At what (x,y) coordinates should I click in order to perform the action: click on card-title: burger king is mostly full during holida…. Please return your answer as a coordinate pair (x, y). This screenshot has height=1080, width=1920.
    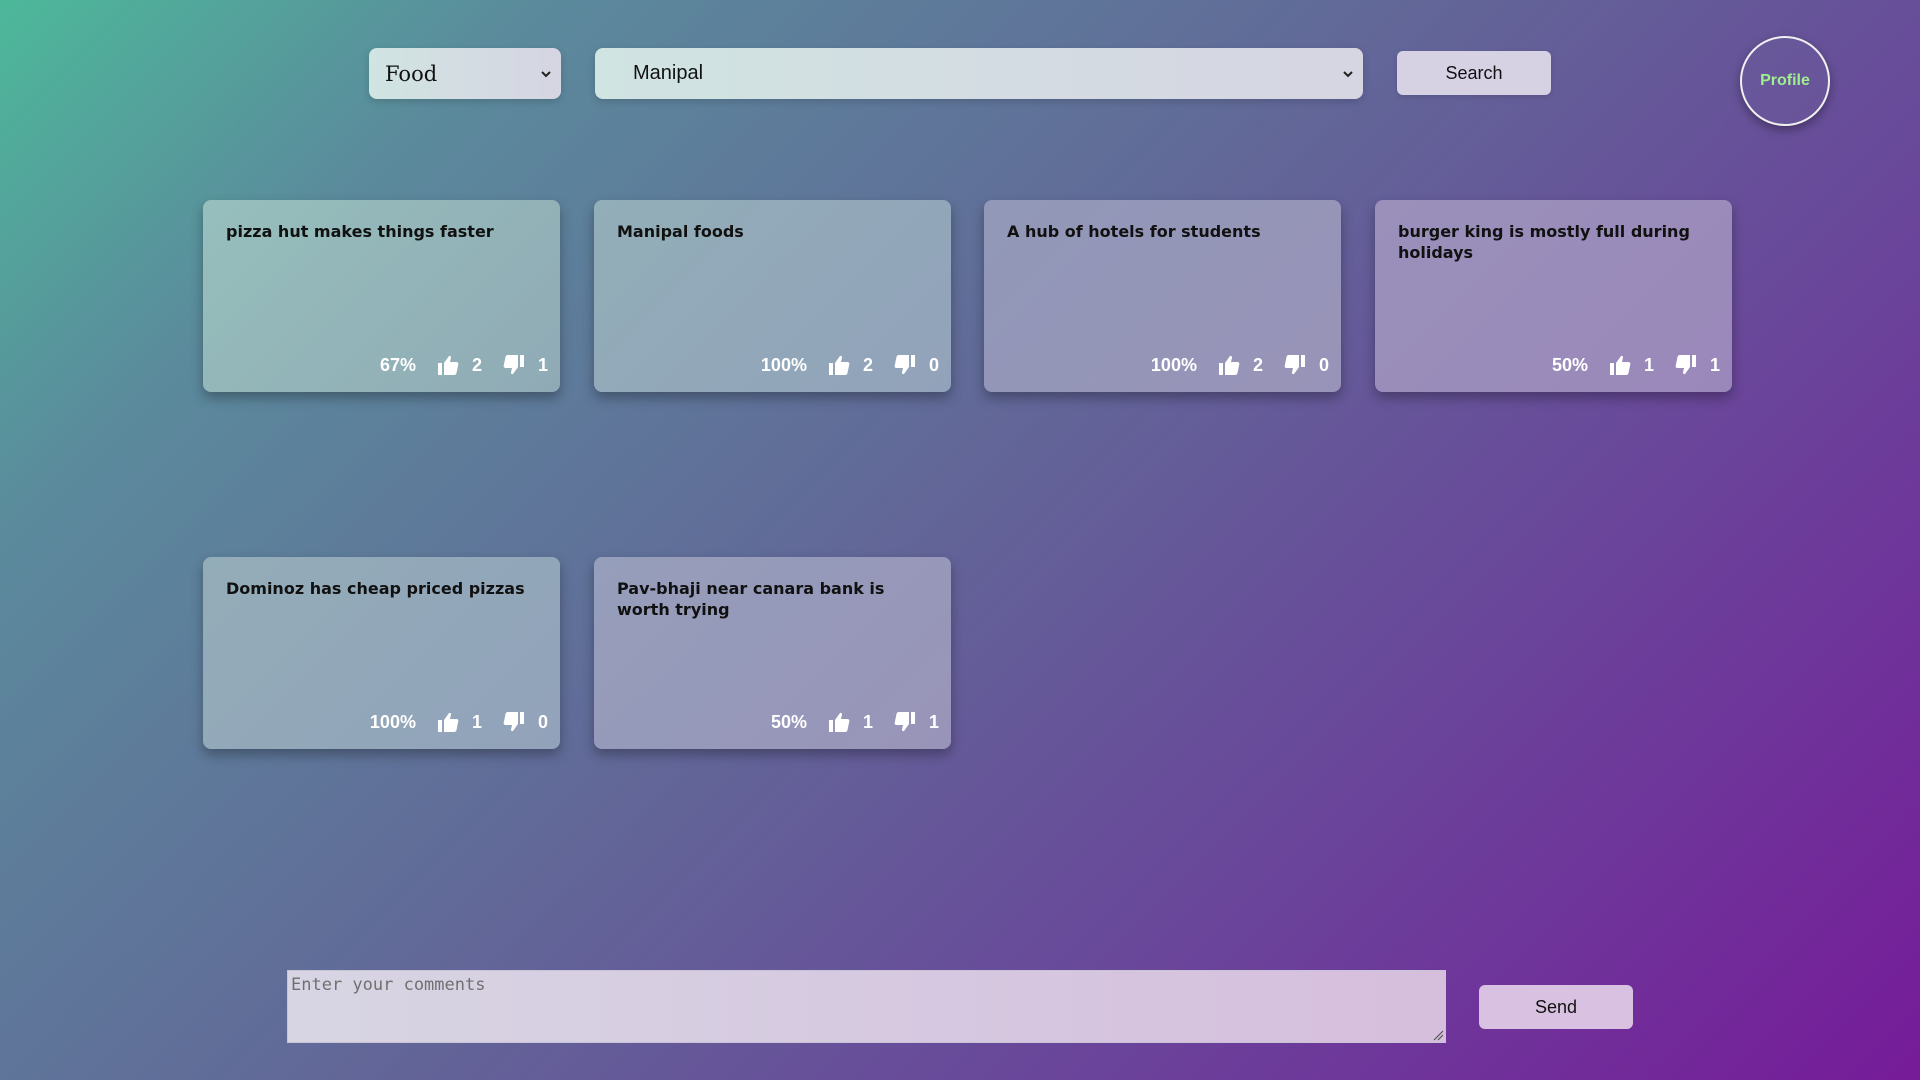
    Looking at the image, I should click on (1544, 242).